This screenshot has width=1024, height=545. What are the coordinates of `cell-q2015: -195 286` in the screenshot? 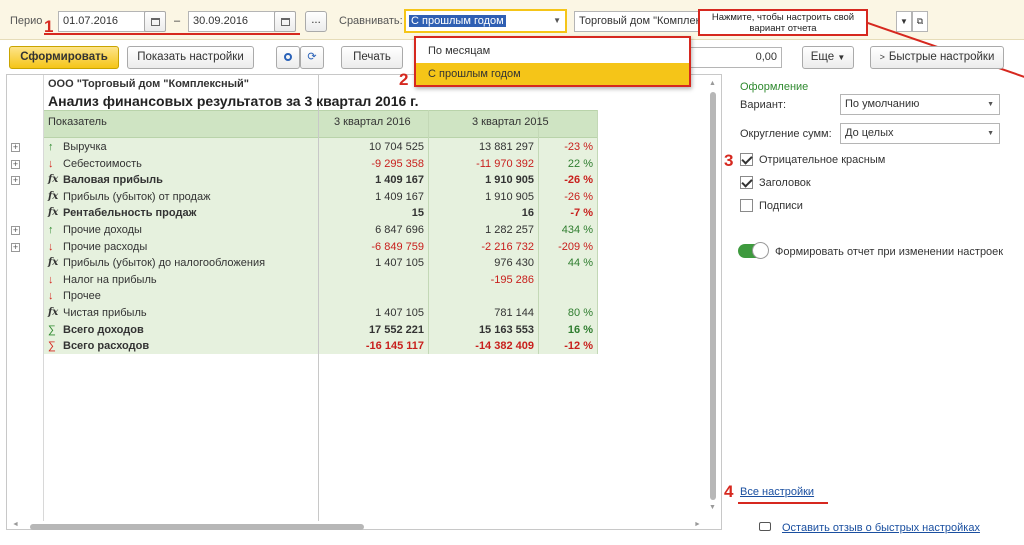 It's located at (512, 280).